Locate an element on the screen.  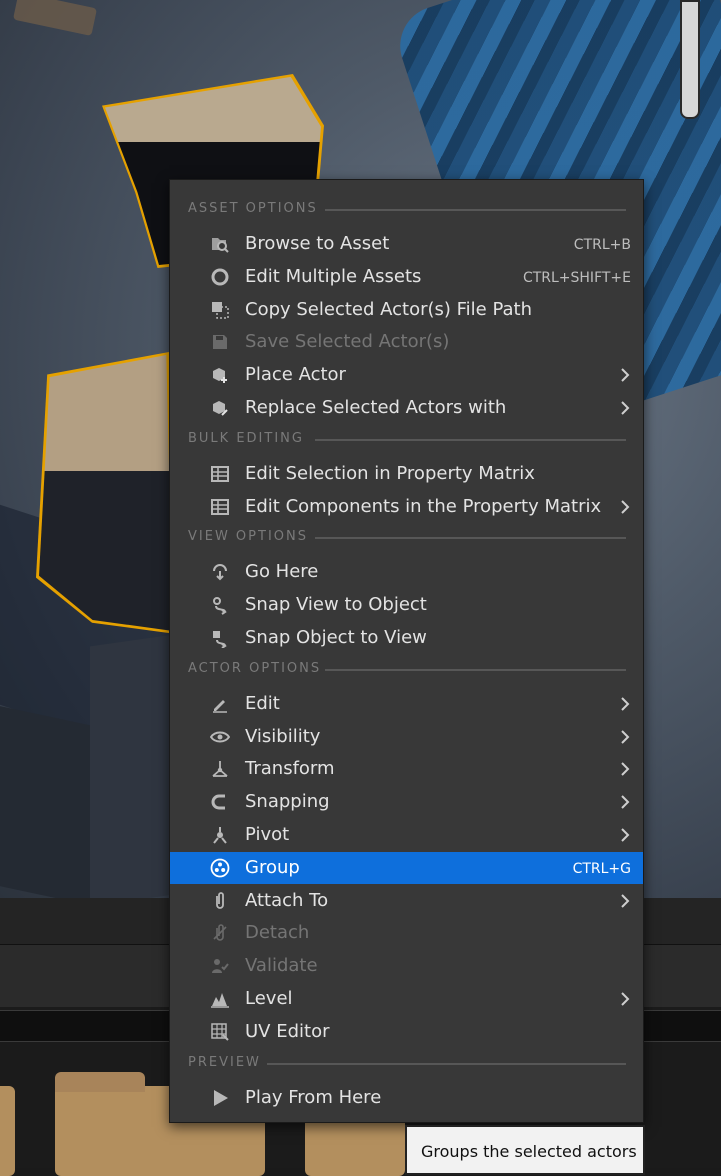
detach-icon is located at coordinates (220, 933).